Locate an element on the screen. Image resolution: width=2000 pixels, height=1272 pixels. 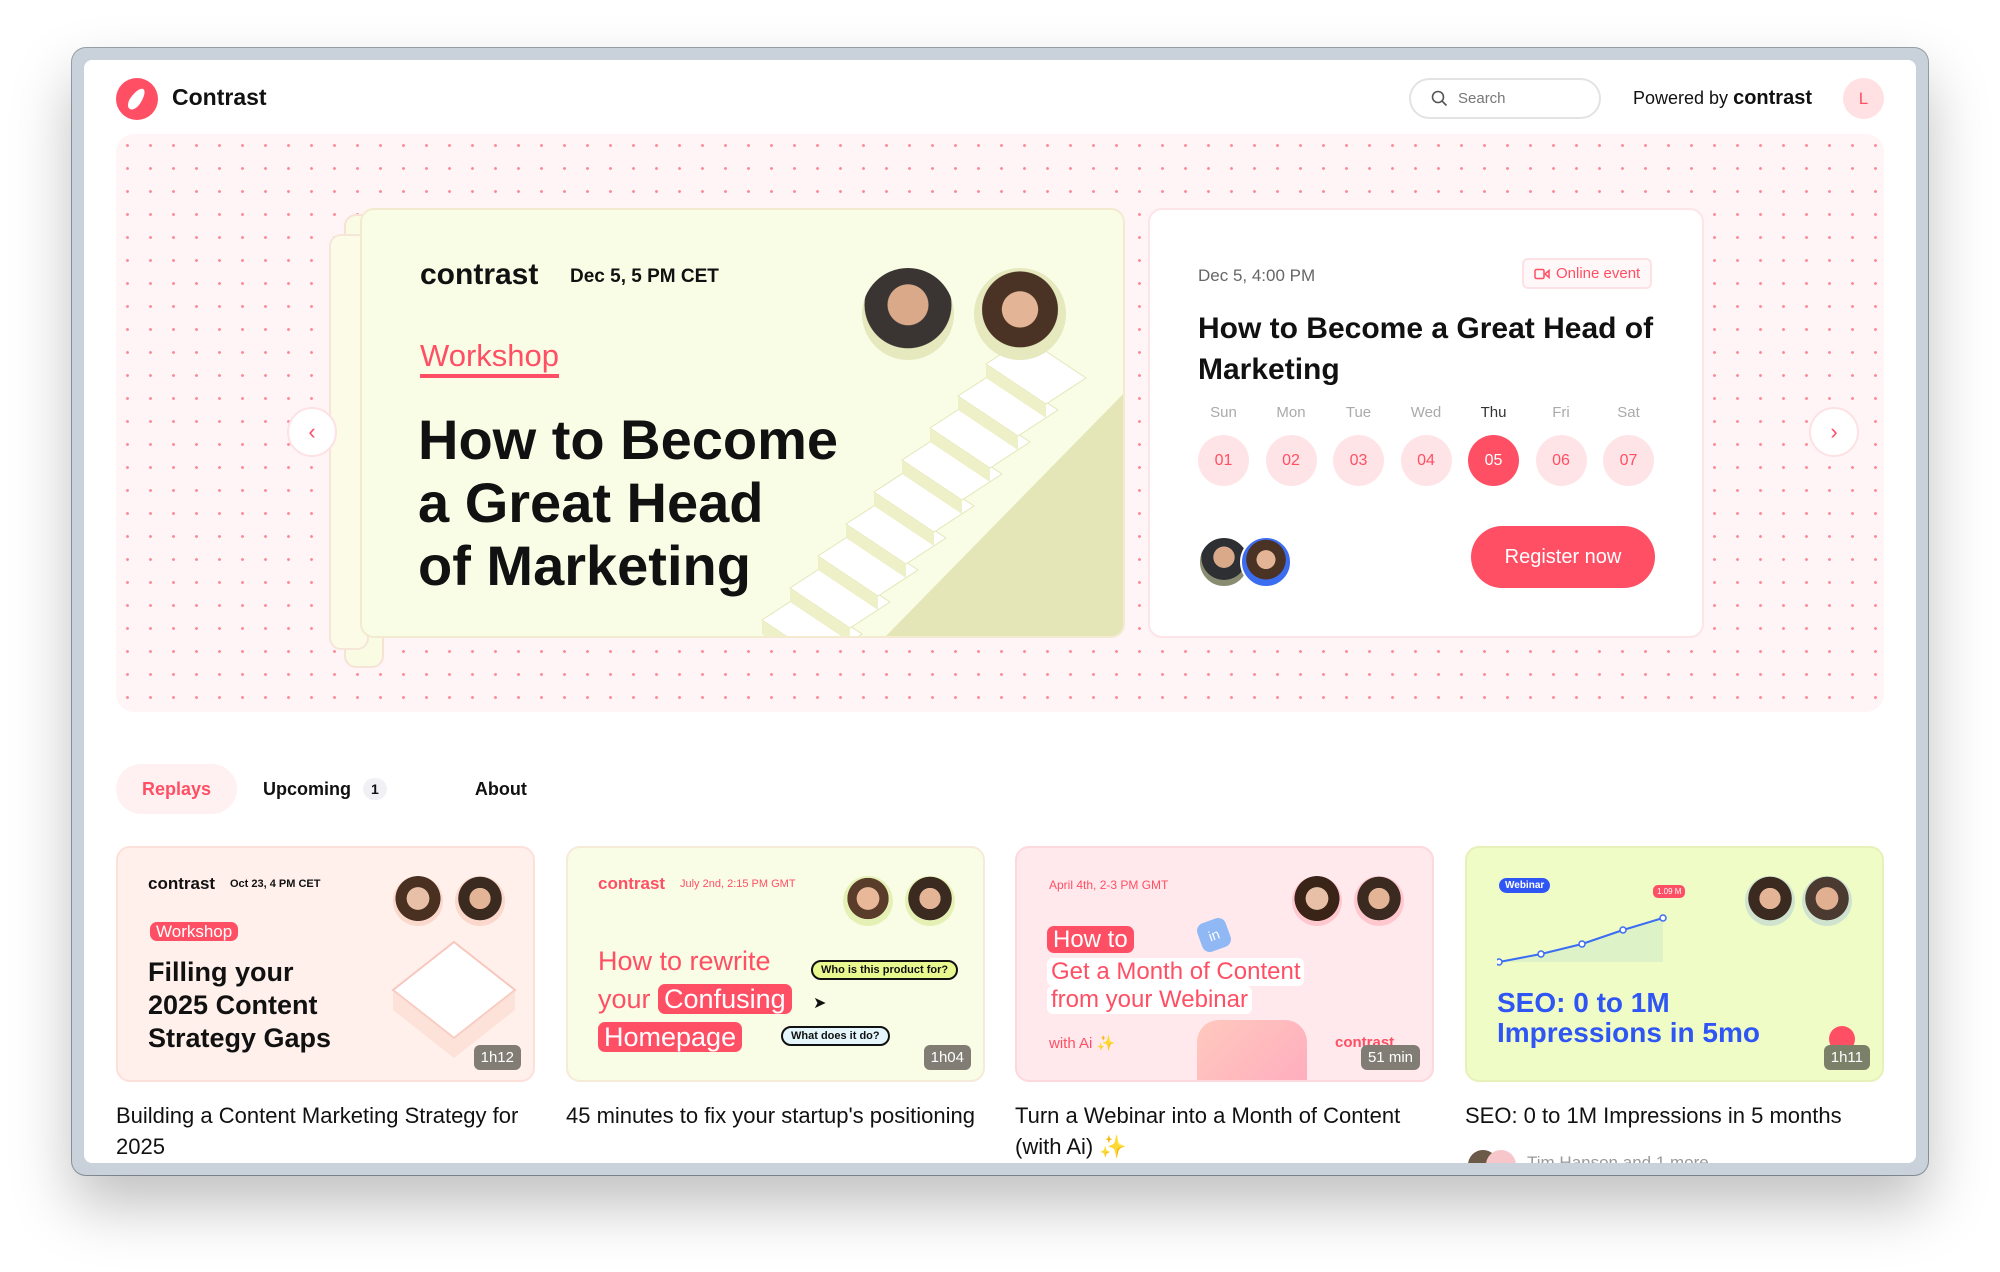
thumb-highlight: How to is located at coordinates (1090, 939).